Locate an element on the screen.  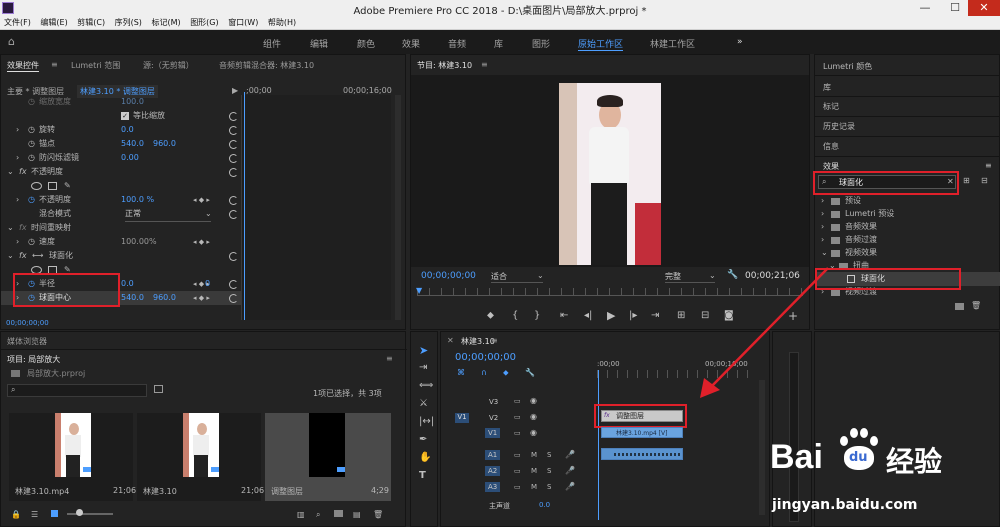
panel-history: 历史记录 is located at coordinates (839, 126).